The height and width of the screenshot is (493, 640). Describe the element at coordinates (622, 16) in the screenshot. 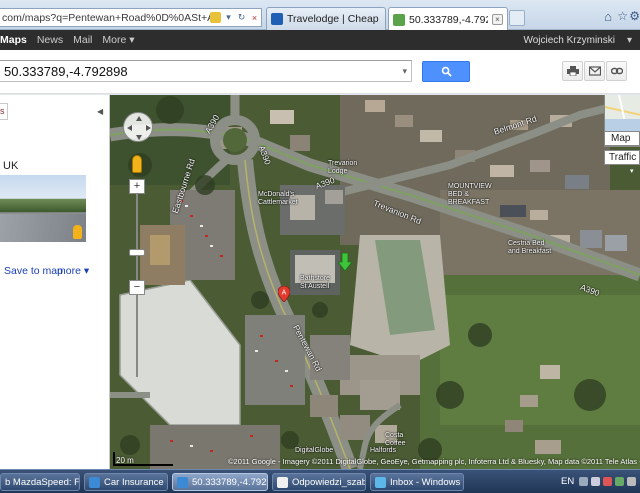

I see `favorites-star-icon: ☆` at that location.